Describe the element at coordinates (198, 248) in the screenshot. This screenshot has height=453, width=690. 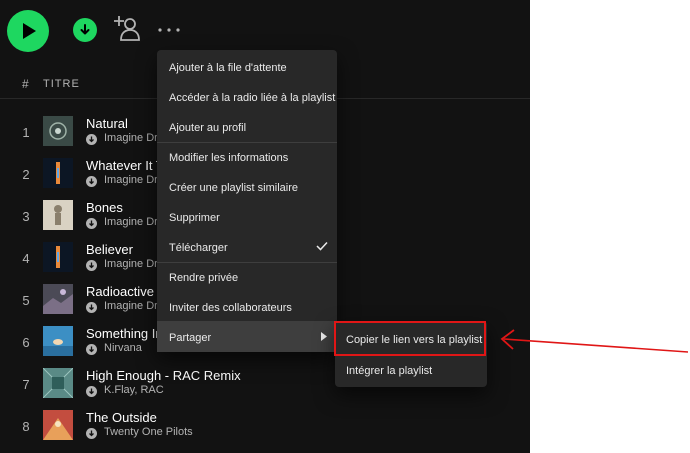
I see `menu-item-label: Télécharger` at that location.